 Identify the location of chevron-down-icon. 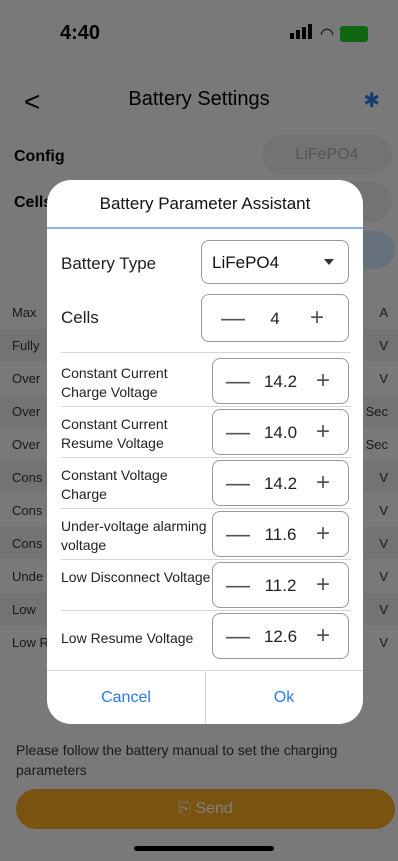
(329, 262).